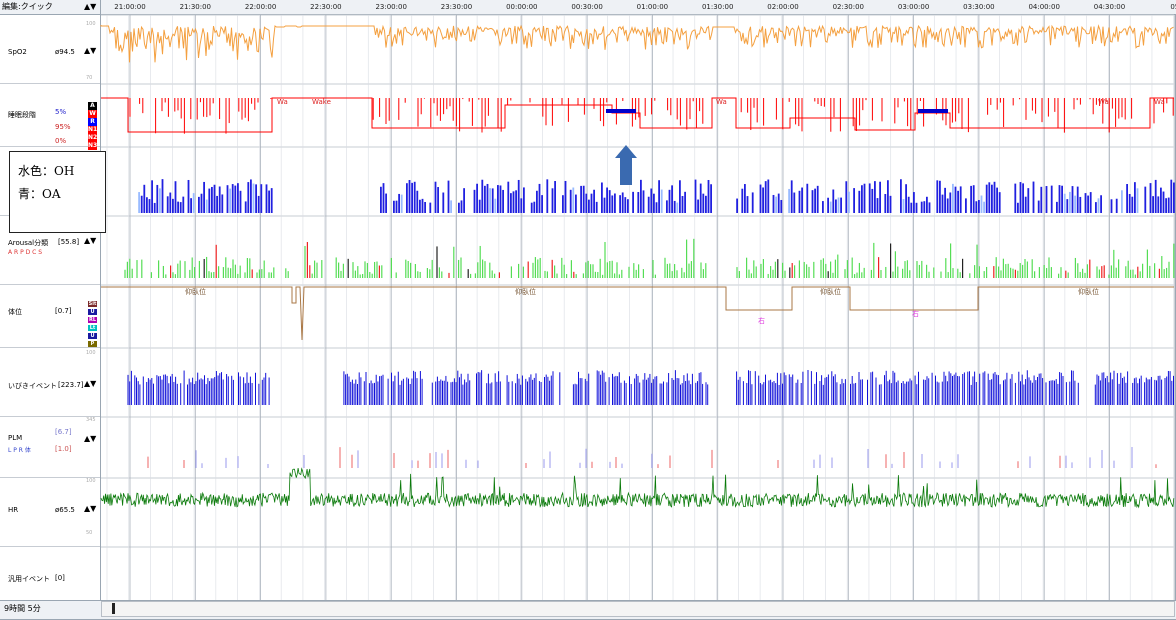 This screenshot has width=1176, height=620. What do you see at coordinates (321, 102) in the screenshot?
I see `wake-label: Wake` at bounding box center [321, 102].